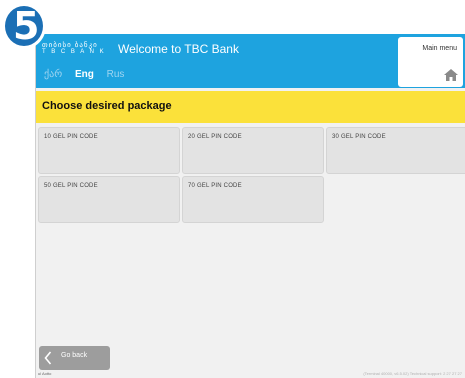 Image resolution: width=465 pixels, height=378 pixels. Describe the element at coordinates (70, 45) in the screenshot. I see `logo-line-georgian: თიბისი ბანკი` at that location.